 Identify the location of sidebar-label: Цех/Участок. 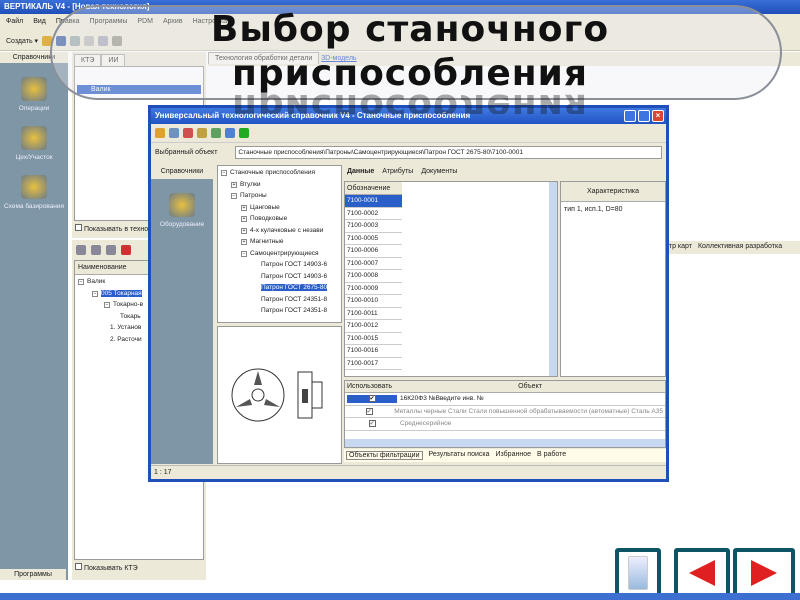
(34, 157).